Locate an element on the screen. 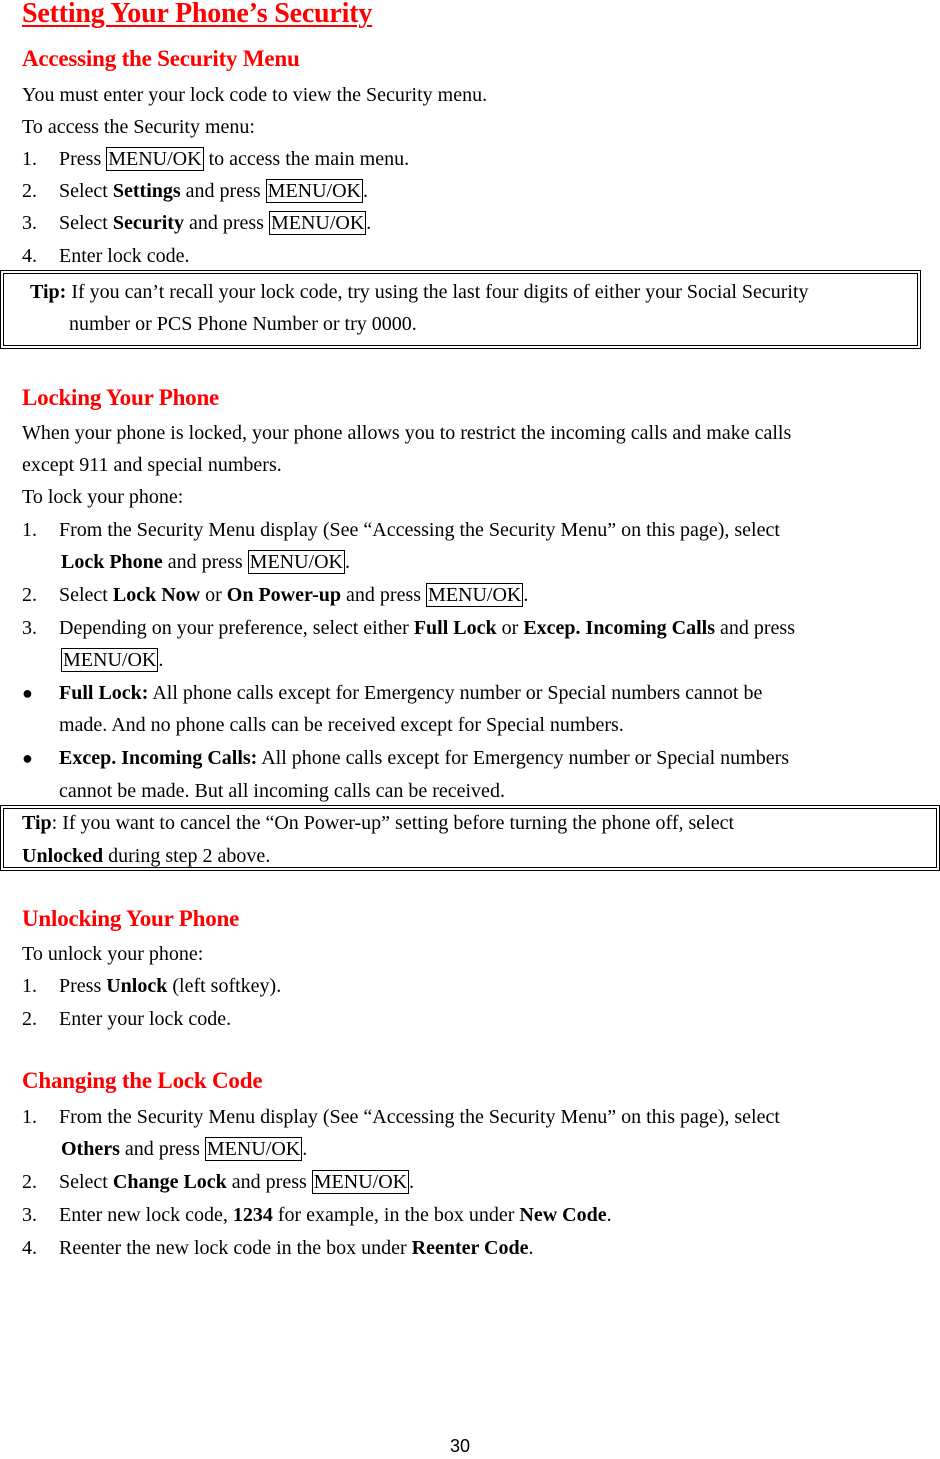 The image size is (940, 1459). menu-term: Unlock is located at coordinates (137, 986).